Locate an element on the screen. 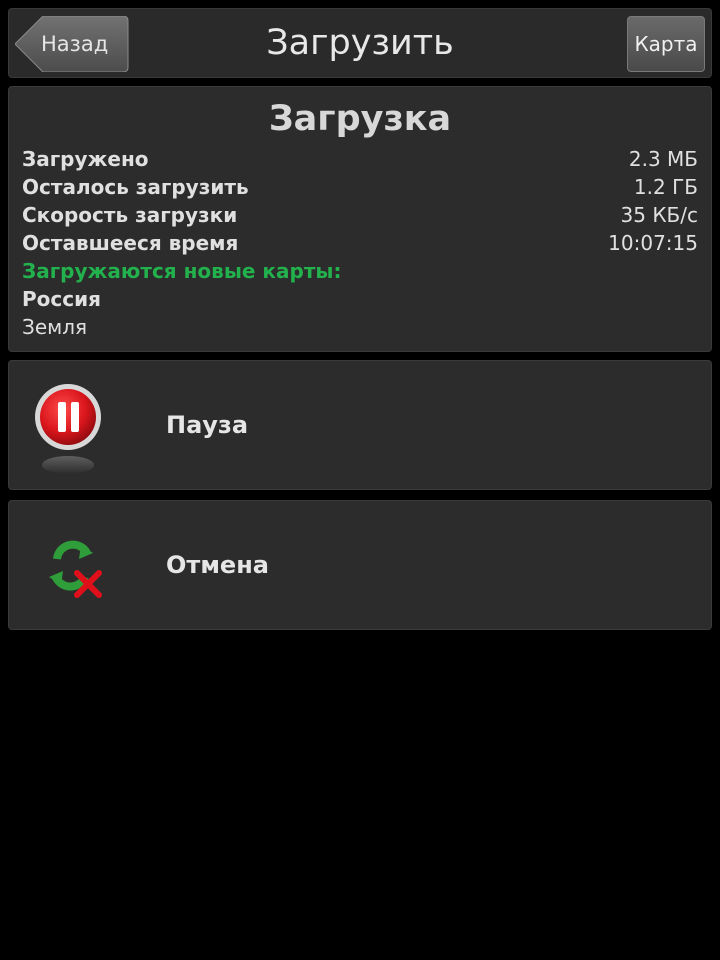  stat-label: Осталось загрузить is located at coordinates (135, 187).